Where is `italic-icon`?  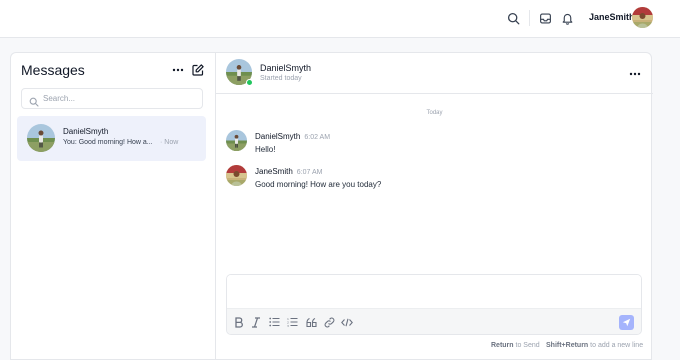
italic-icon is located at coordinates (256, 322).